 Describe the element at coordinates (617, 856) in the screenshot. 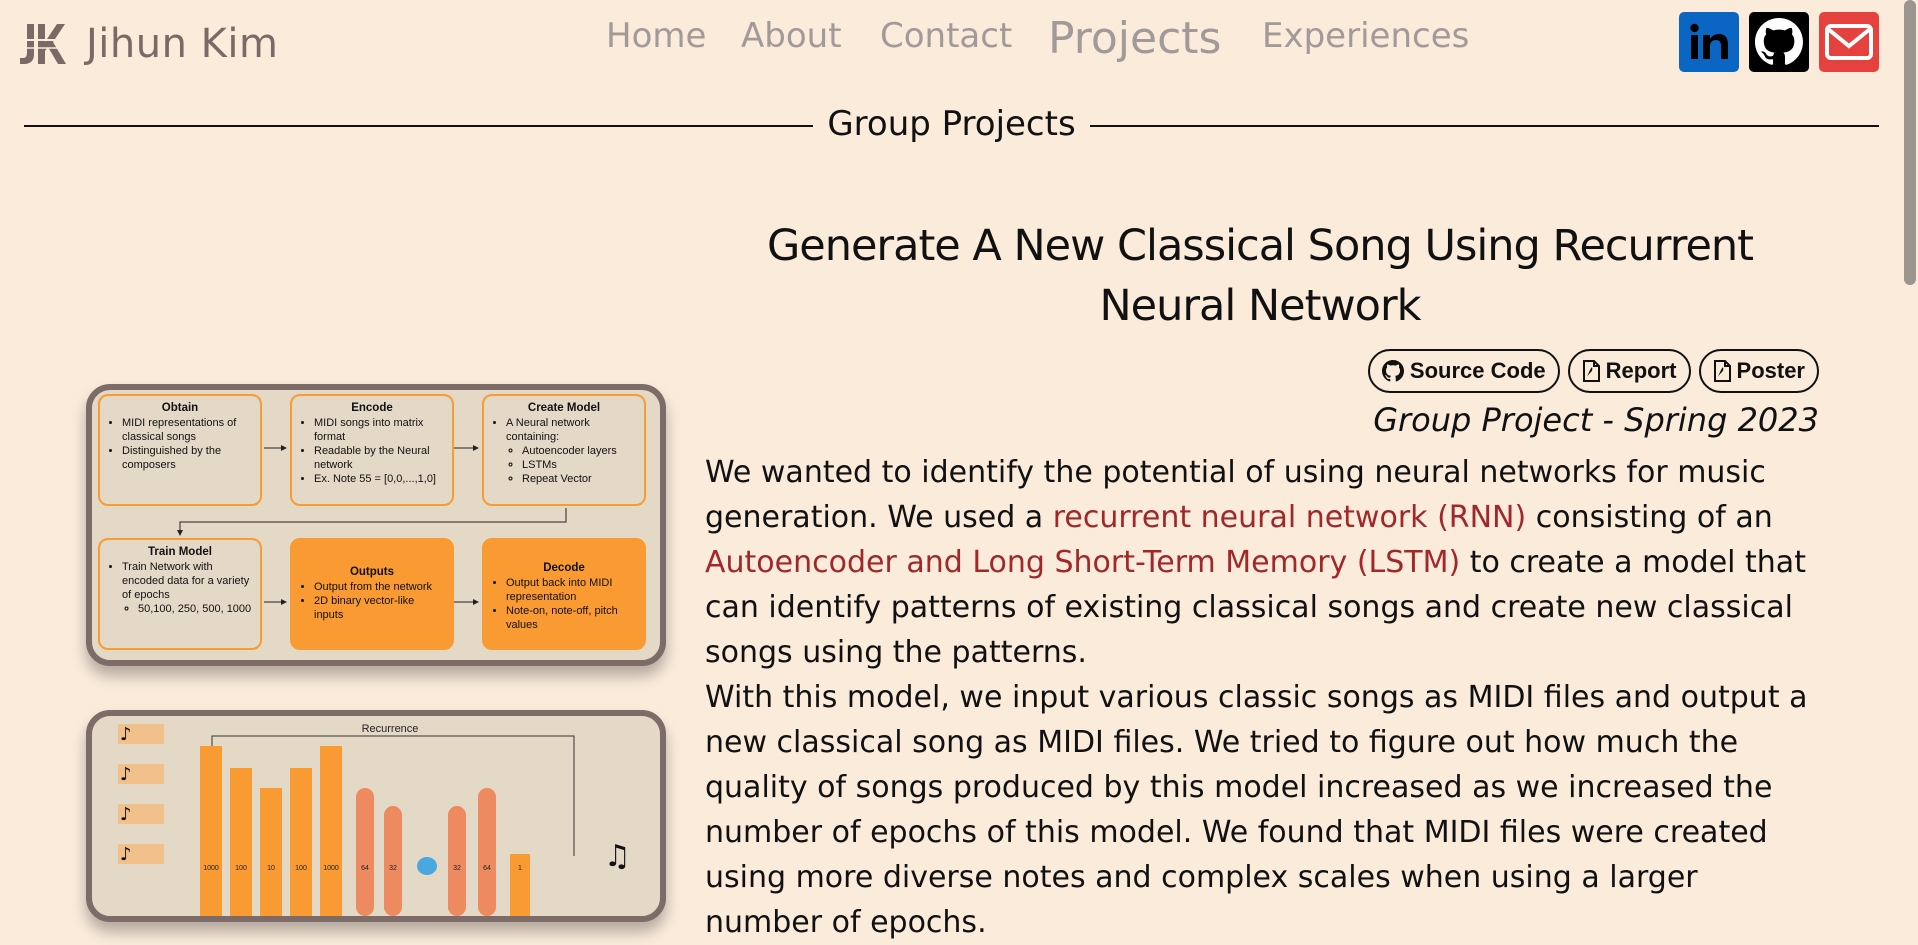

I see `output-music-icon: ♫` at that location.